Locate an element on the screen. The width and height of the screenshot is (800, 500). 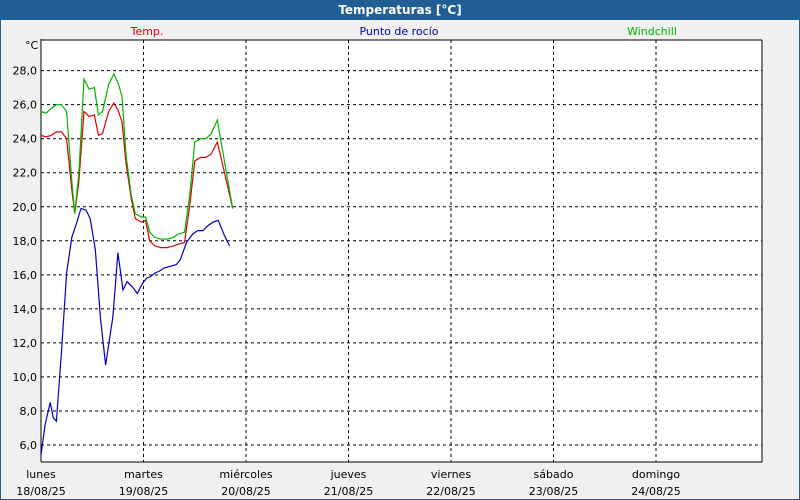
legend-item: Punto de rocío is located at coordinates (398, 31).